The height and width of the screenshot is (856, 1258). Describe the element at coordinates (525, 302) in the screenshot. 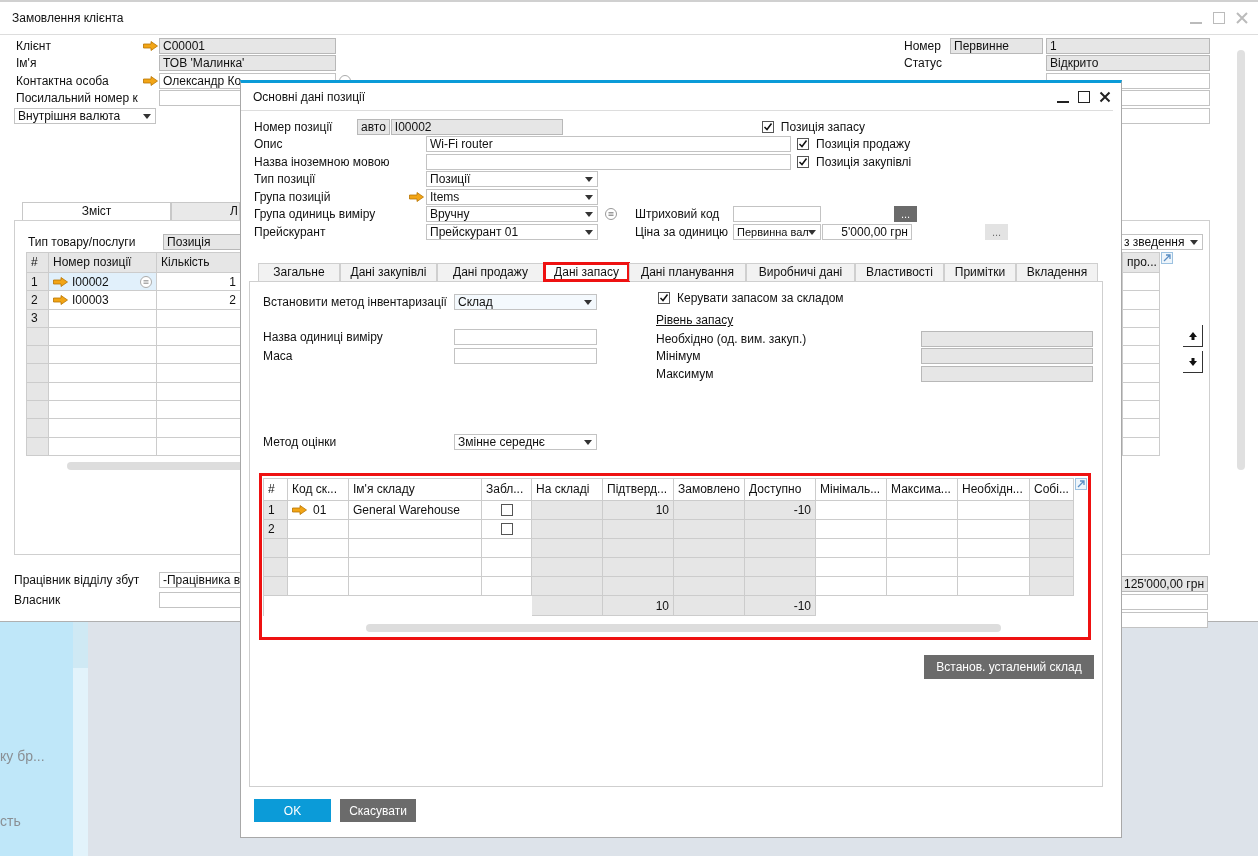

I see `method-dropdown: Склад` at that location.